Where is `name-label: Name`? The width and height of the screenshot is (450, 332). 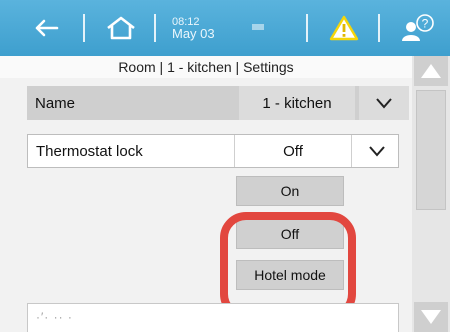
name-label: Name is located at coordinates (55, 103).